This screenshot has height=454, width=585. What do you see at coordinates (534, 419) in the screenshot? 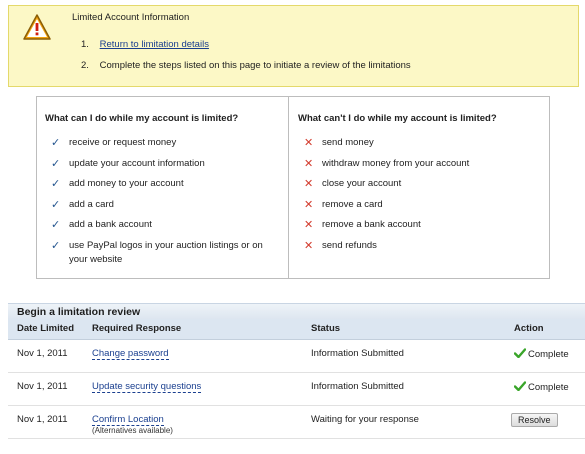
I see `resolve-button: Resolve` at bounding box center [534, 419].